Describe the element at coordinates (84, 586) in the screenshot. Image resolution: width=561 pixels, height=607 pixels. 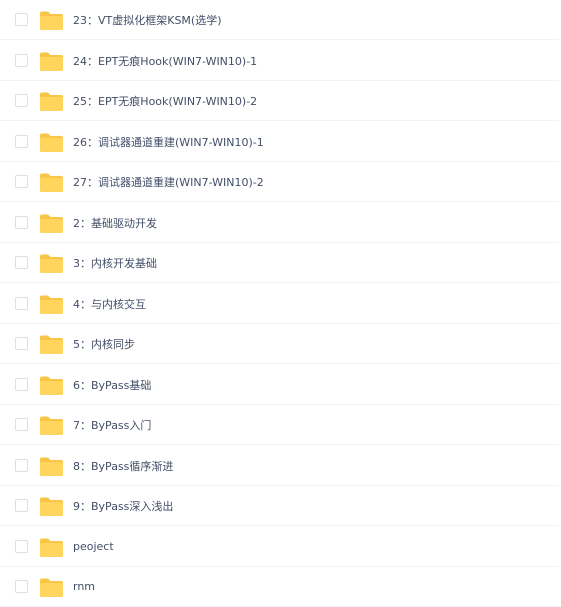
I see `file-name: rnm` at that location.